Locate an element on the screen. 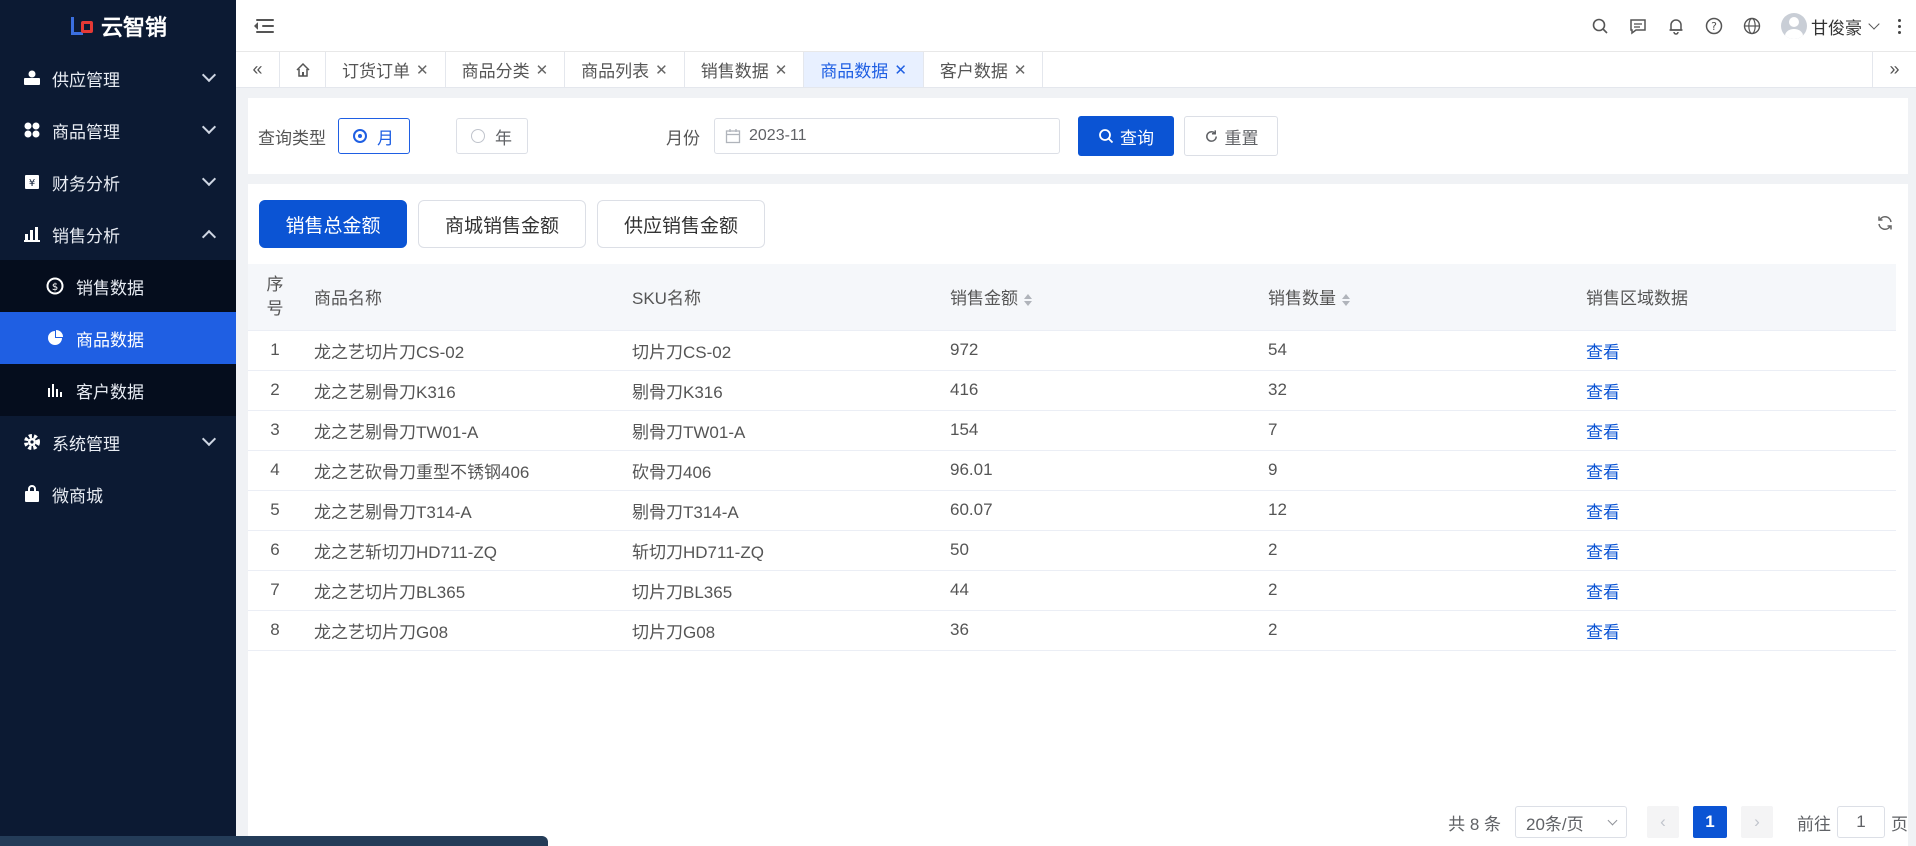 The image size is (1916, 846). tab-goods-data: 商品数据 ✕ is located at coordinates (864, 69).